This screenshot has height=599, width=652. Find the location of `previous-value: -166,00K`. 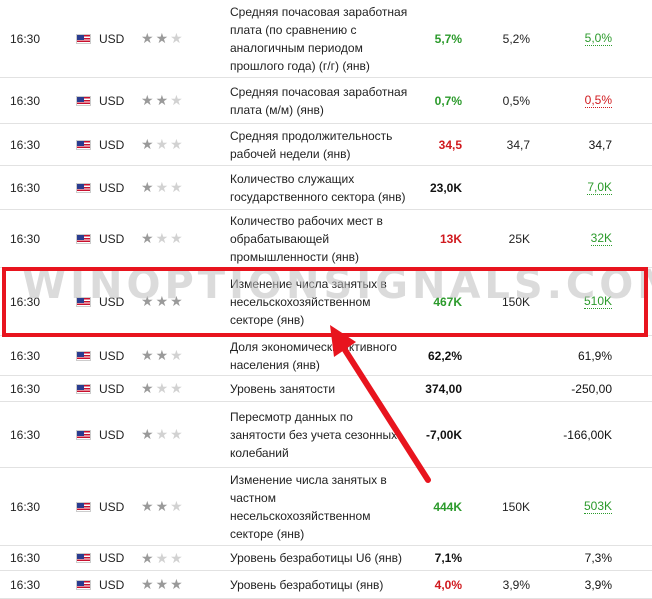

previous-value: -166,00K is located at coordinates (587, 434).